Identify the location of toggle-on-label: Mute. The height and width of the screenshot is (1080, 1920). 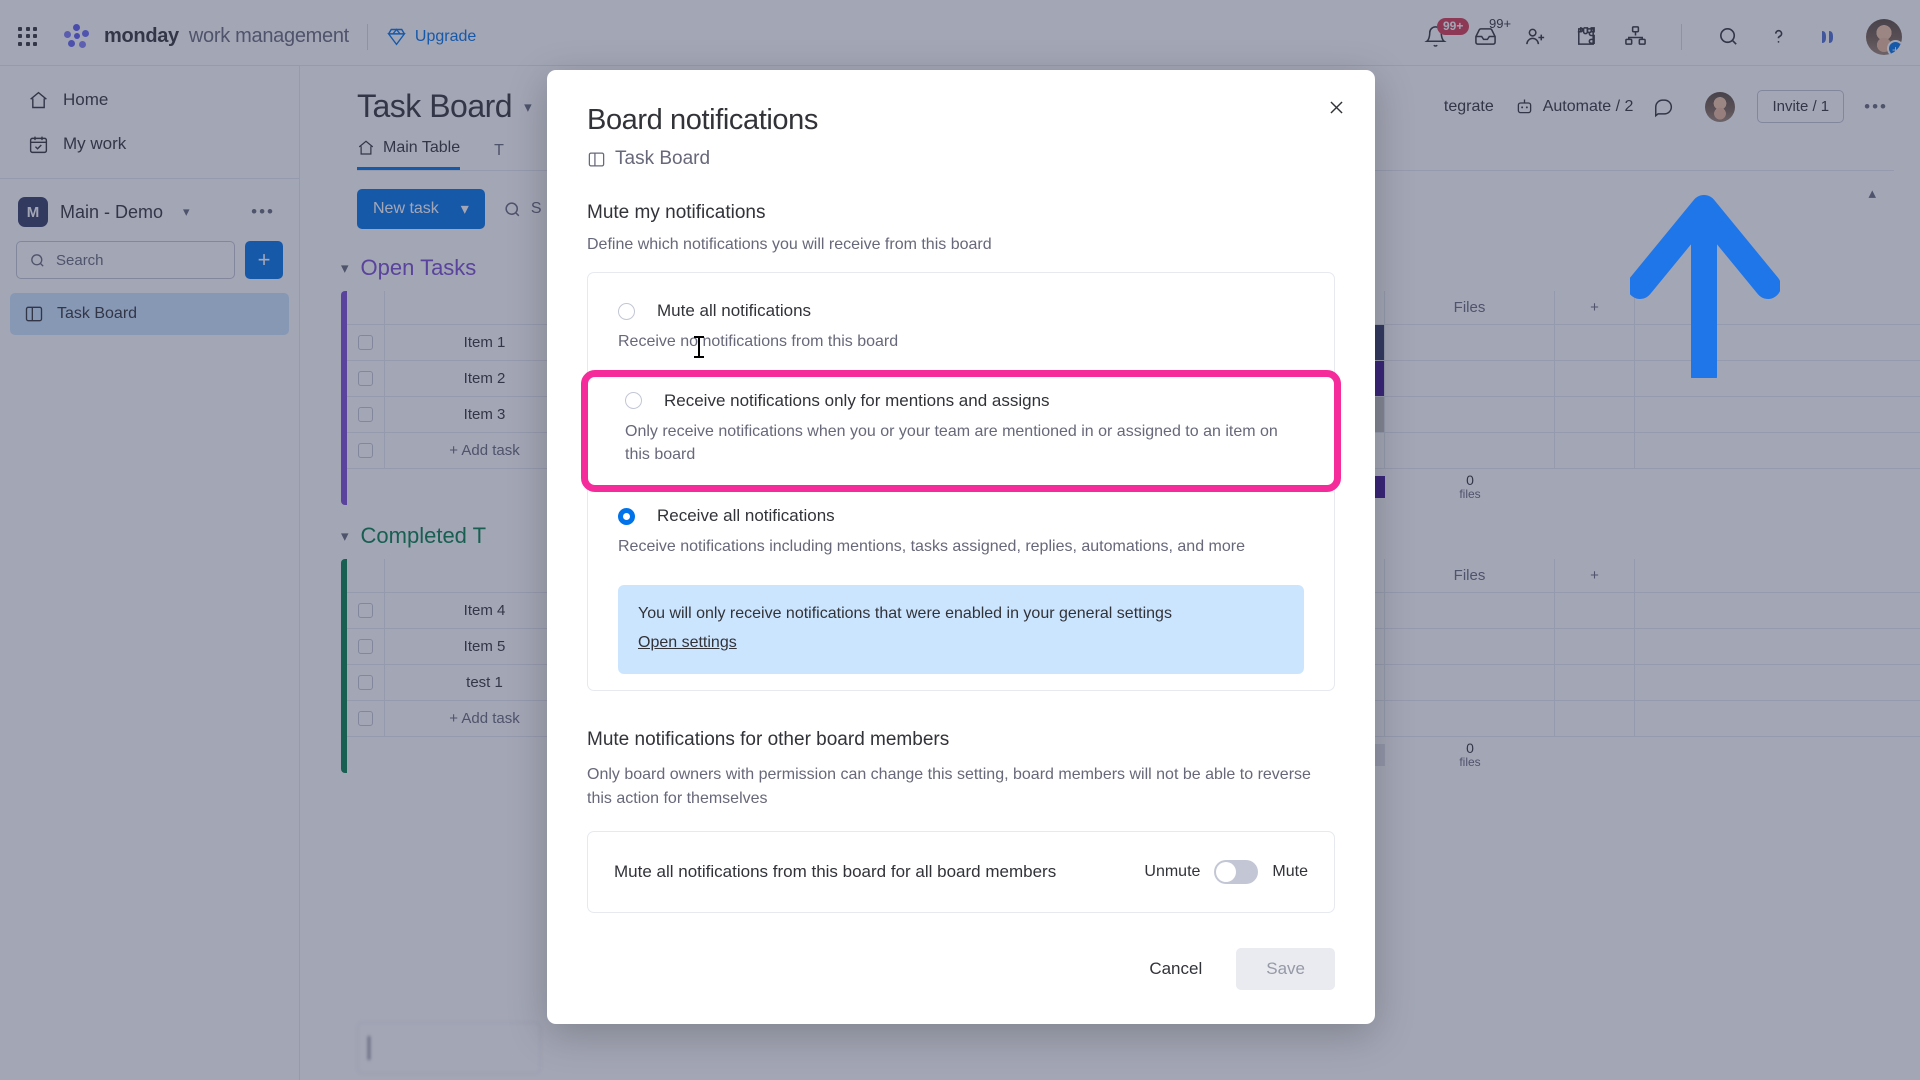
(1290, 871).